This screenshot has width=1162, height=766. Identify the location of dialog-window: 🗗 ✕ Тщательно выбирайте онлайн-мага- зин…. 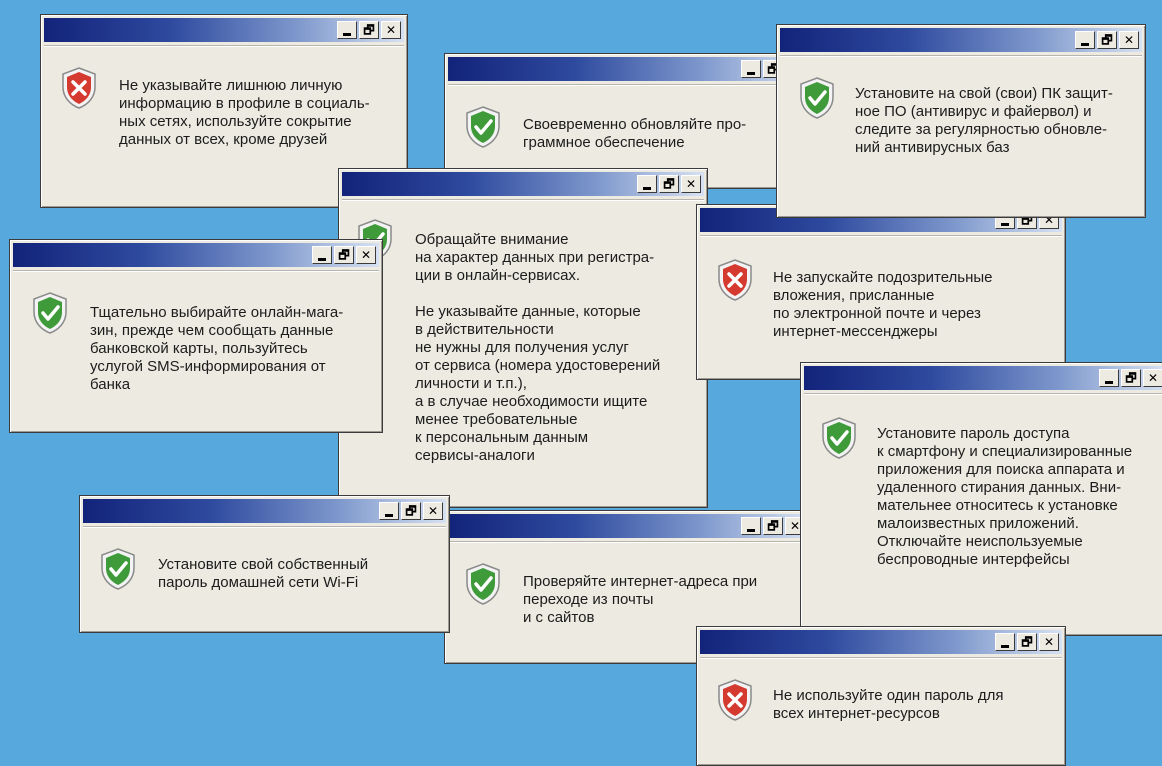
(196, 336).